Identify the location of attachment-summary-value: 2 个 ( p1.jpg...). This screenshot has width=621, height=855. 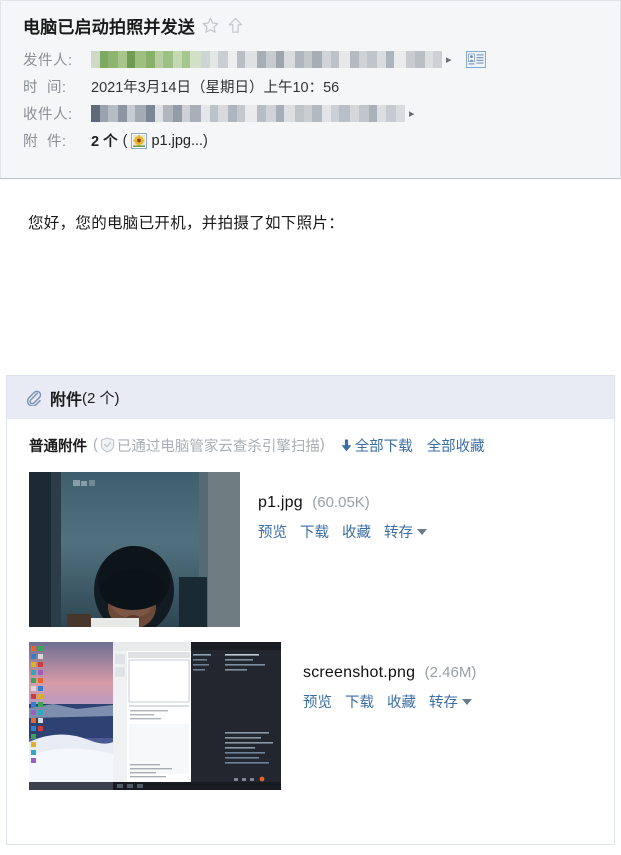
(149, 140).